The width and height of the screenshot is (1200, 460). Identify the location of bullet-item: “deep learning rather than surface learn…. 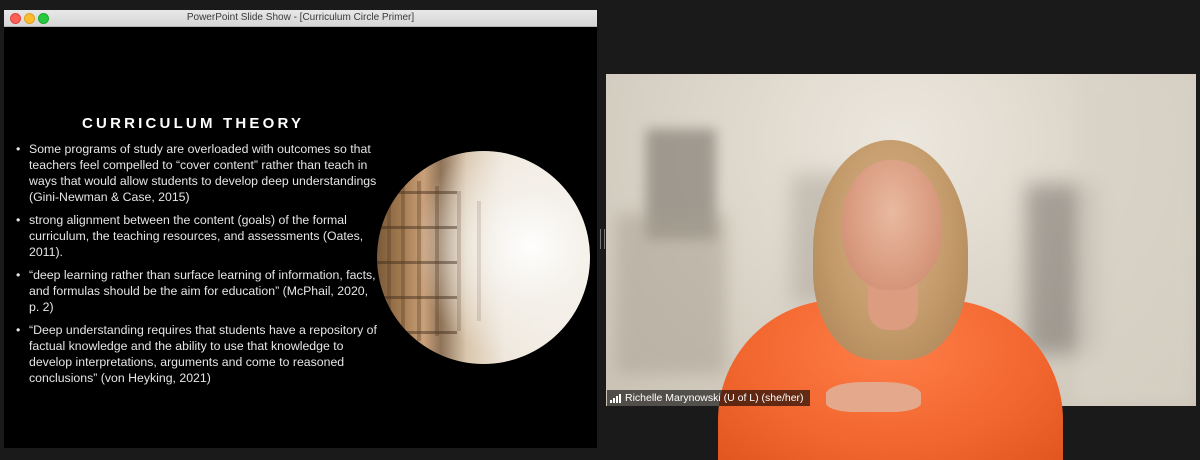
(196, 291).